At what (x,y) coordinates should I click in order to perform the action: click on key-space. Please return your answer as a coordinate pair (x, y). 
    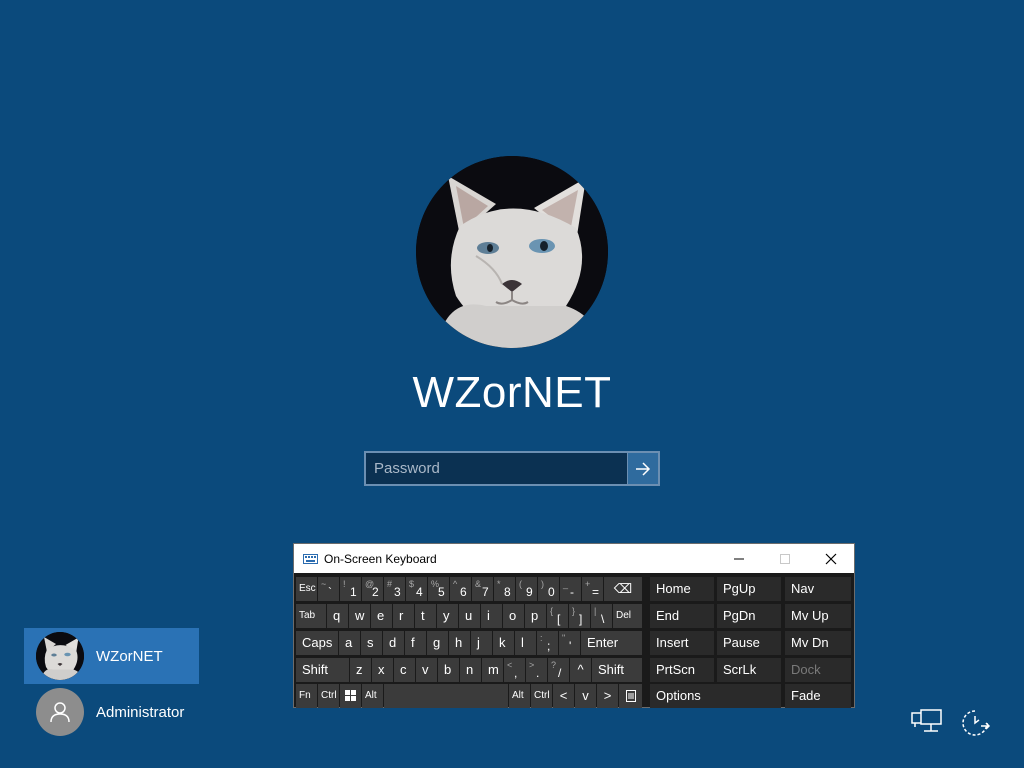
    Looking at the image, I should click on (446, 696).